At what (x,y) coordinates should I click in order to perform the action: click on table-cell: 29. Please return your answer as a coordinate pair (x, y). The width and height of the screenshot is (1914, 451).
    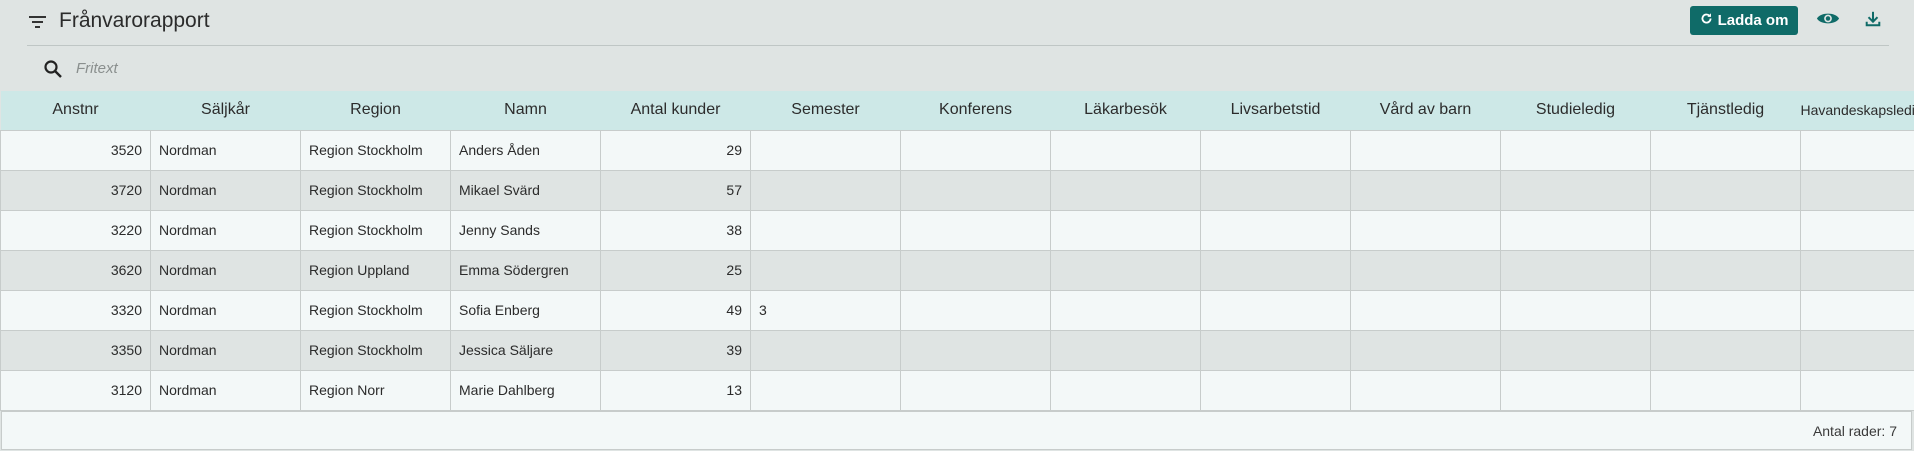
    Looking at the image, I should click on (675, 150).